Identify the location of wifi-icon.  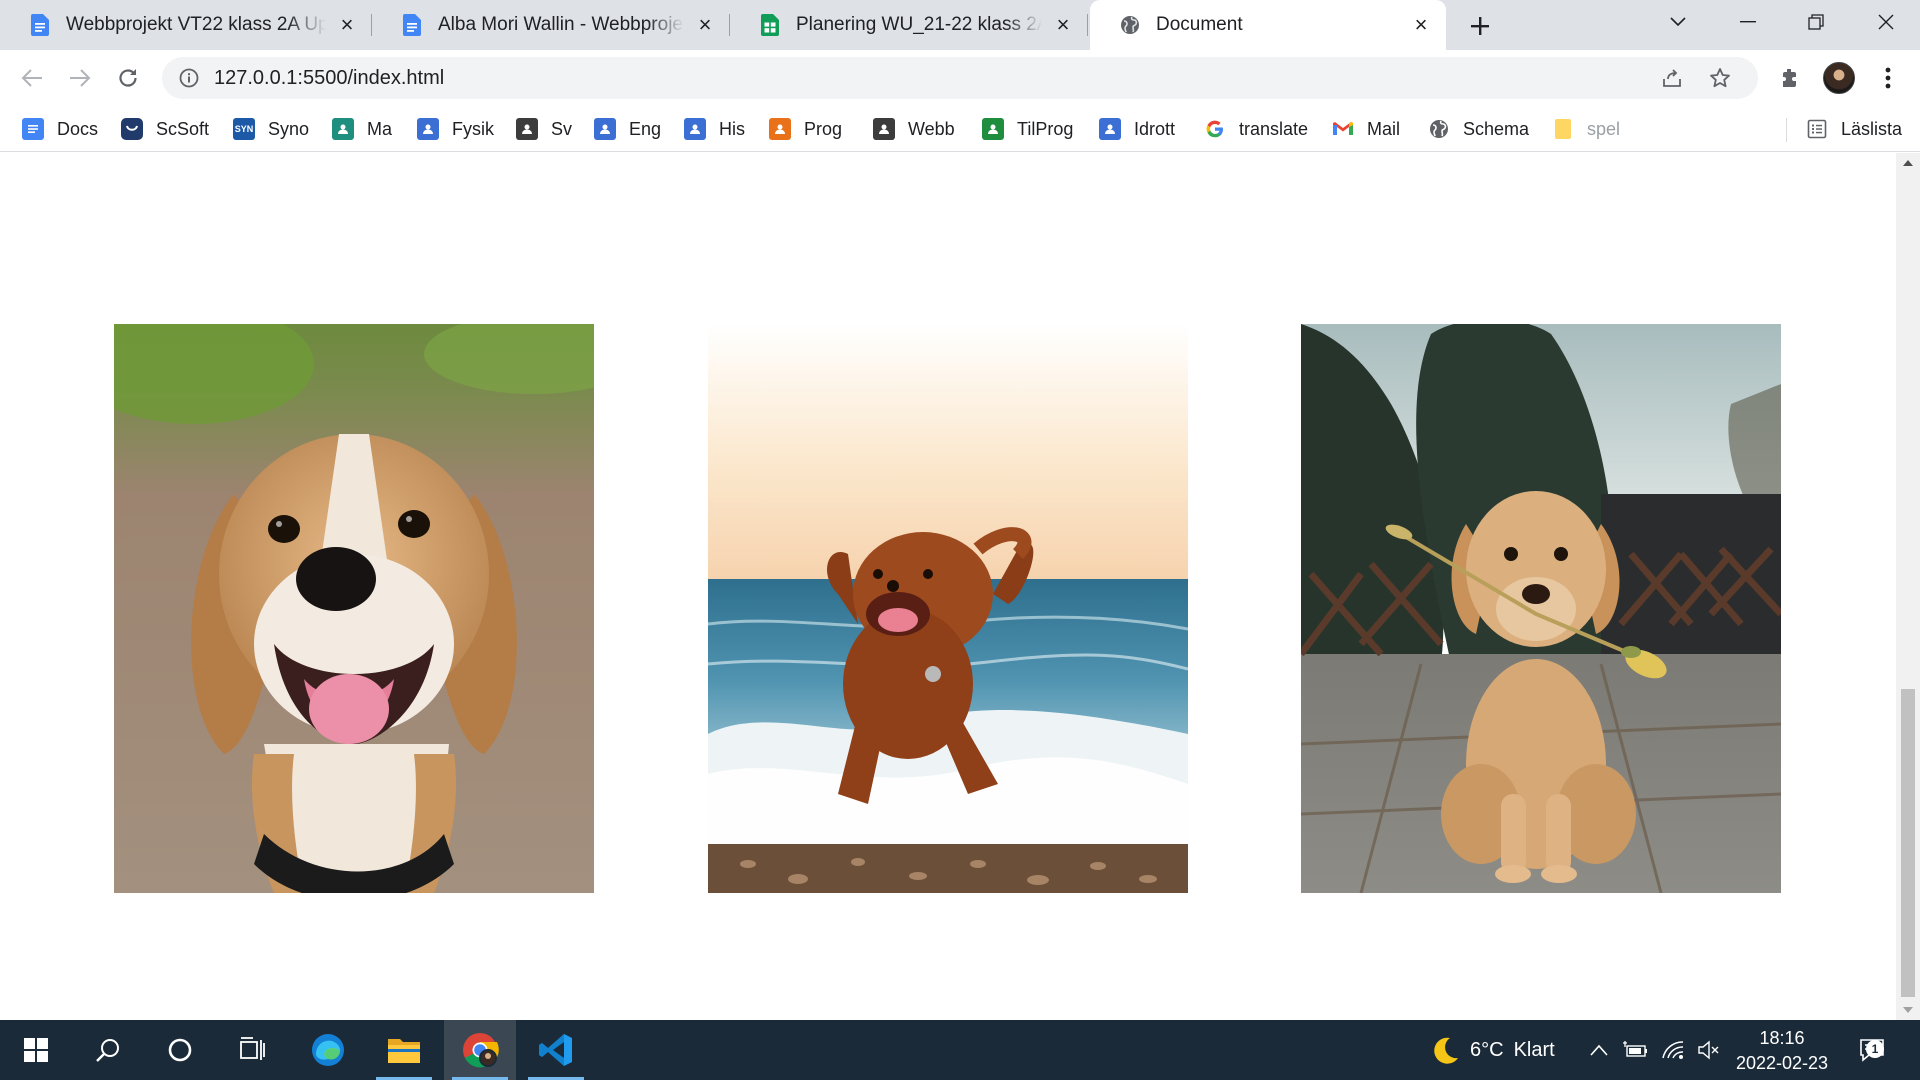
(1673, 1050).